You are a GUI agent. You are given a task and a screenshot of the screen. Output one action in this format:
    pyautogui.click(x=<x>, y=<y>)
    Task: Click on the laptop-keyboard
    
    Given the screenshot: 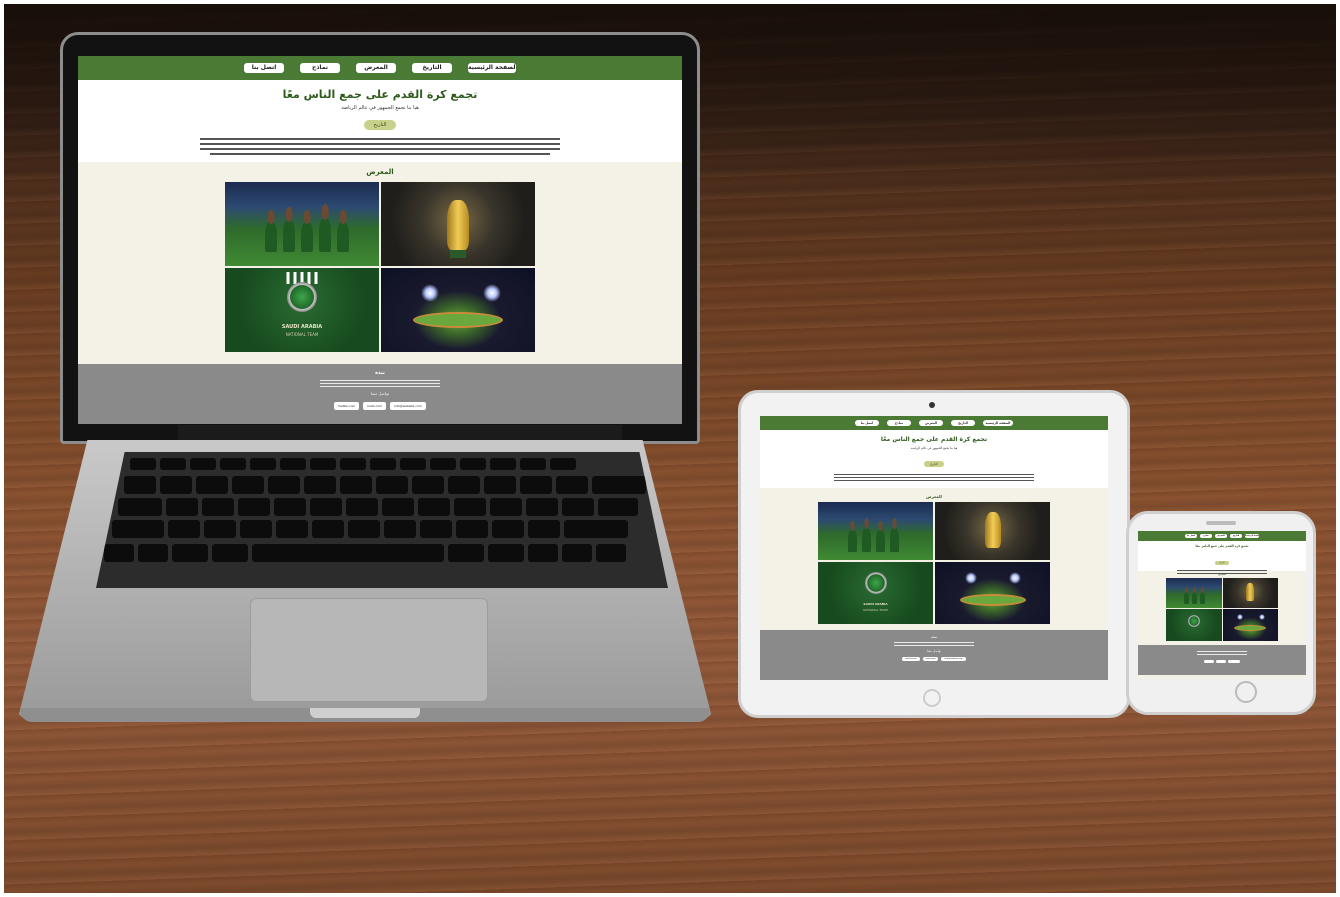 What is the action you would take?
    pyautogui.click(x=382, y=520)
    